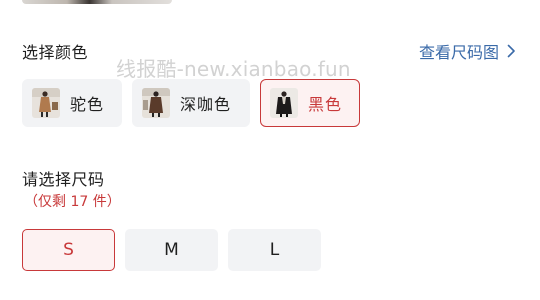 Image resolution: width=540 pixels, height=300 pixels. Describe the element at coordinates (206, 104) in the screenshot. I see `color-label-dark-coffee: 深咖色` at that location.